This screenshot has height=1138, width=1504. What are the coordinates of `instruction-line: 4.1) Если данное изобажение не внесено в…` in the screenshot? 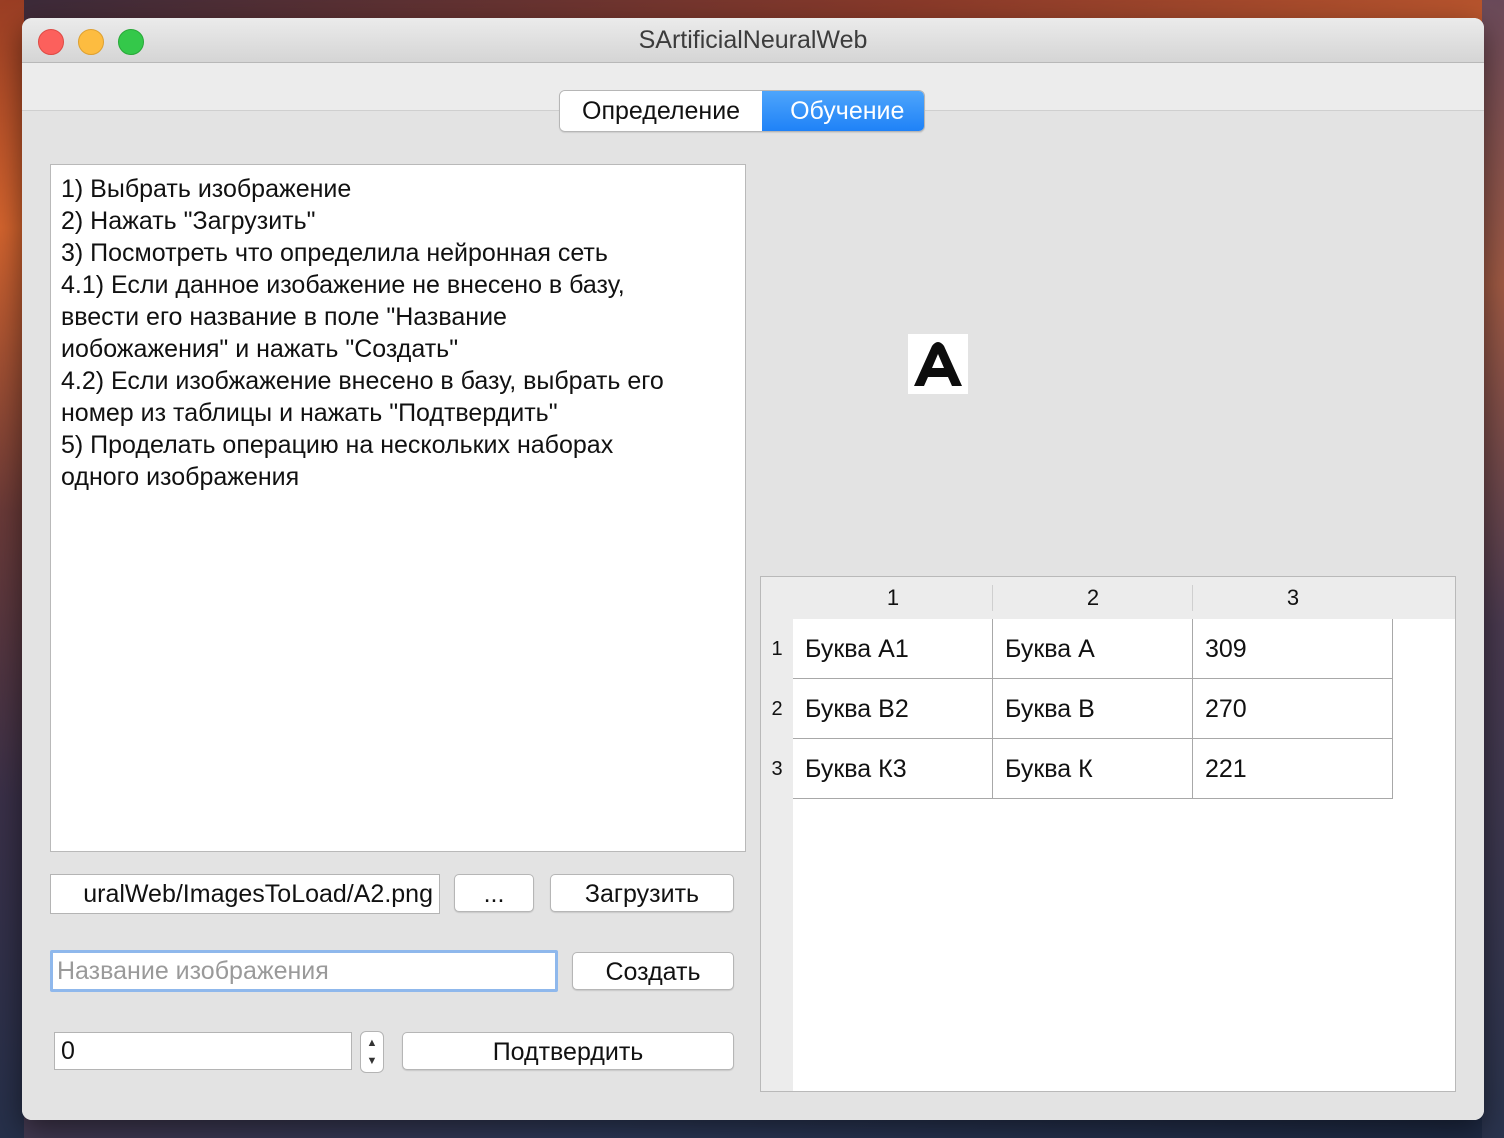 It's located at (343, 285).